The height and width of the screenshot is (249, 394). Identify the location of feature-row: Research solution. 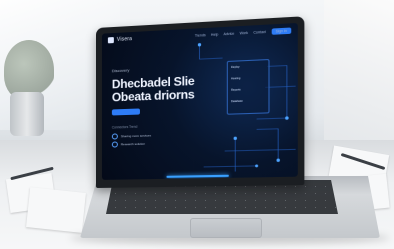
(128, 144).